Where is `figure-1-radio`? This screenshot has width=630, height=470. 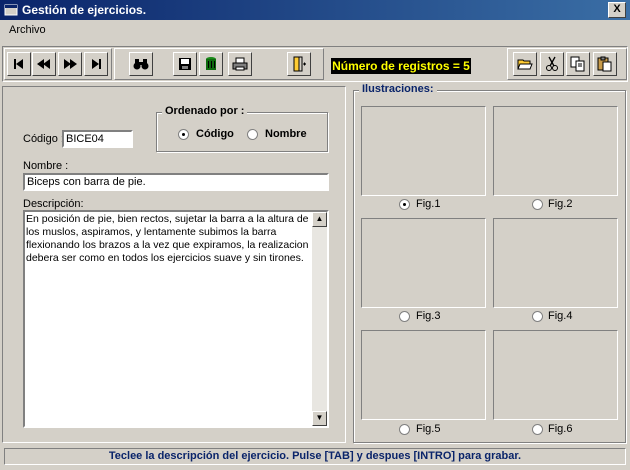 figure-1-radio is located at coordinates (404, 204).